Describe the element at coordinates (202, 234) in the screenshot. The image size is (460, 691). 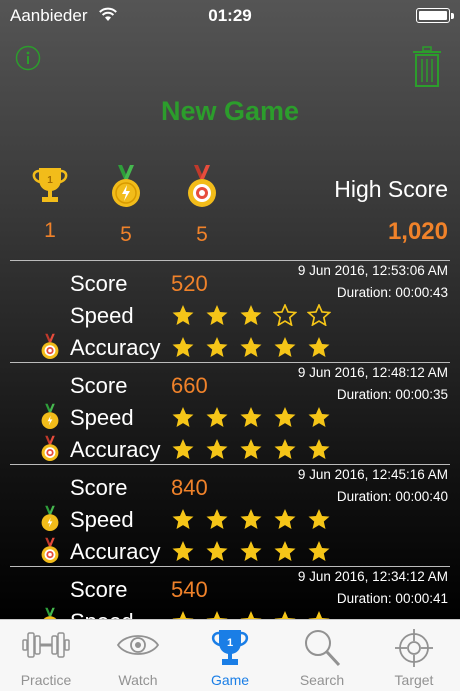
I see `target-medal-count: 5` at that location.